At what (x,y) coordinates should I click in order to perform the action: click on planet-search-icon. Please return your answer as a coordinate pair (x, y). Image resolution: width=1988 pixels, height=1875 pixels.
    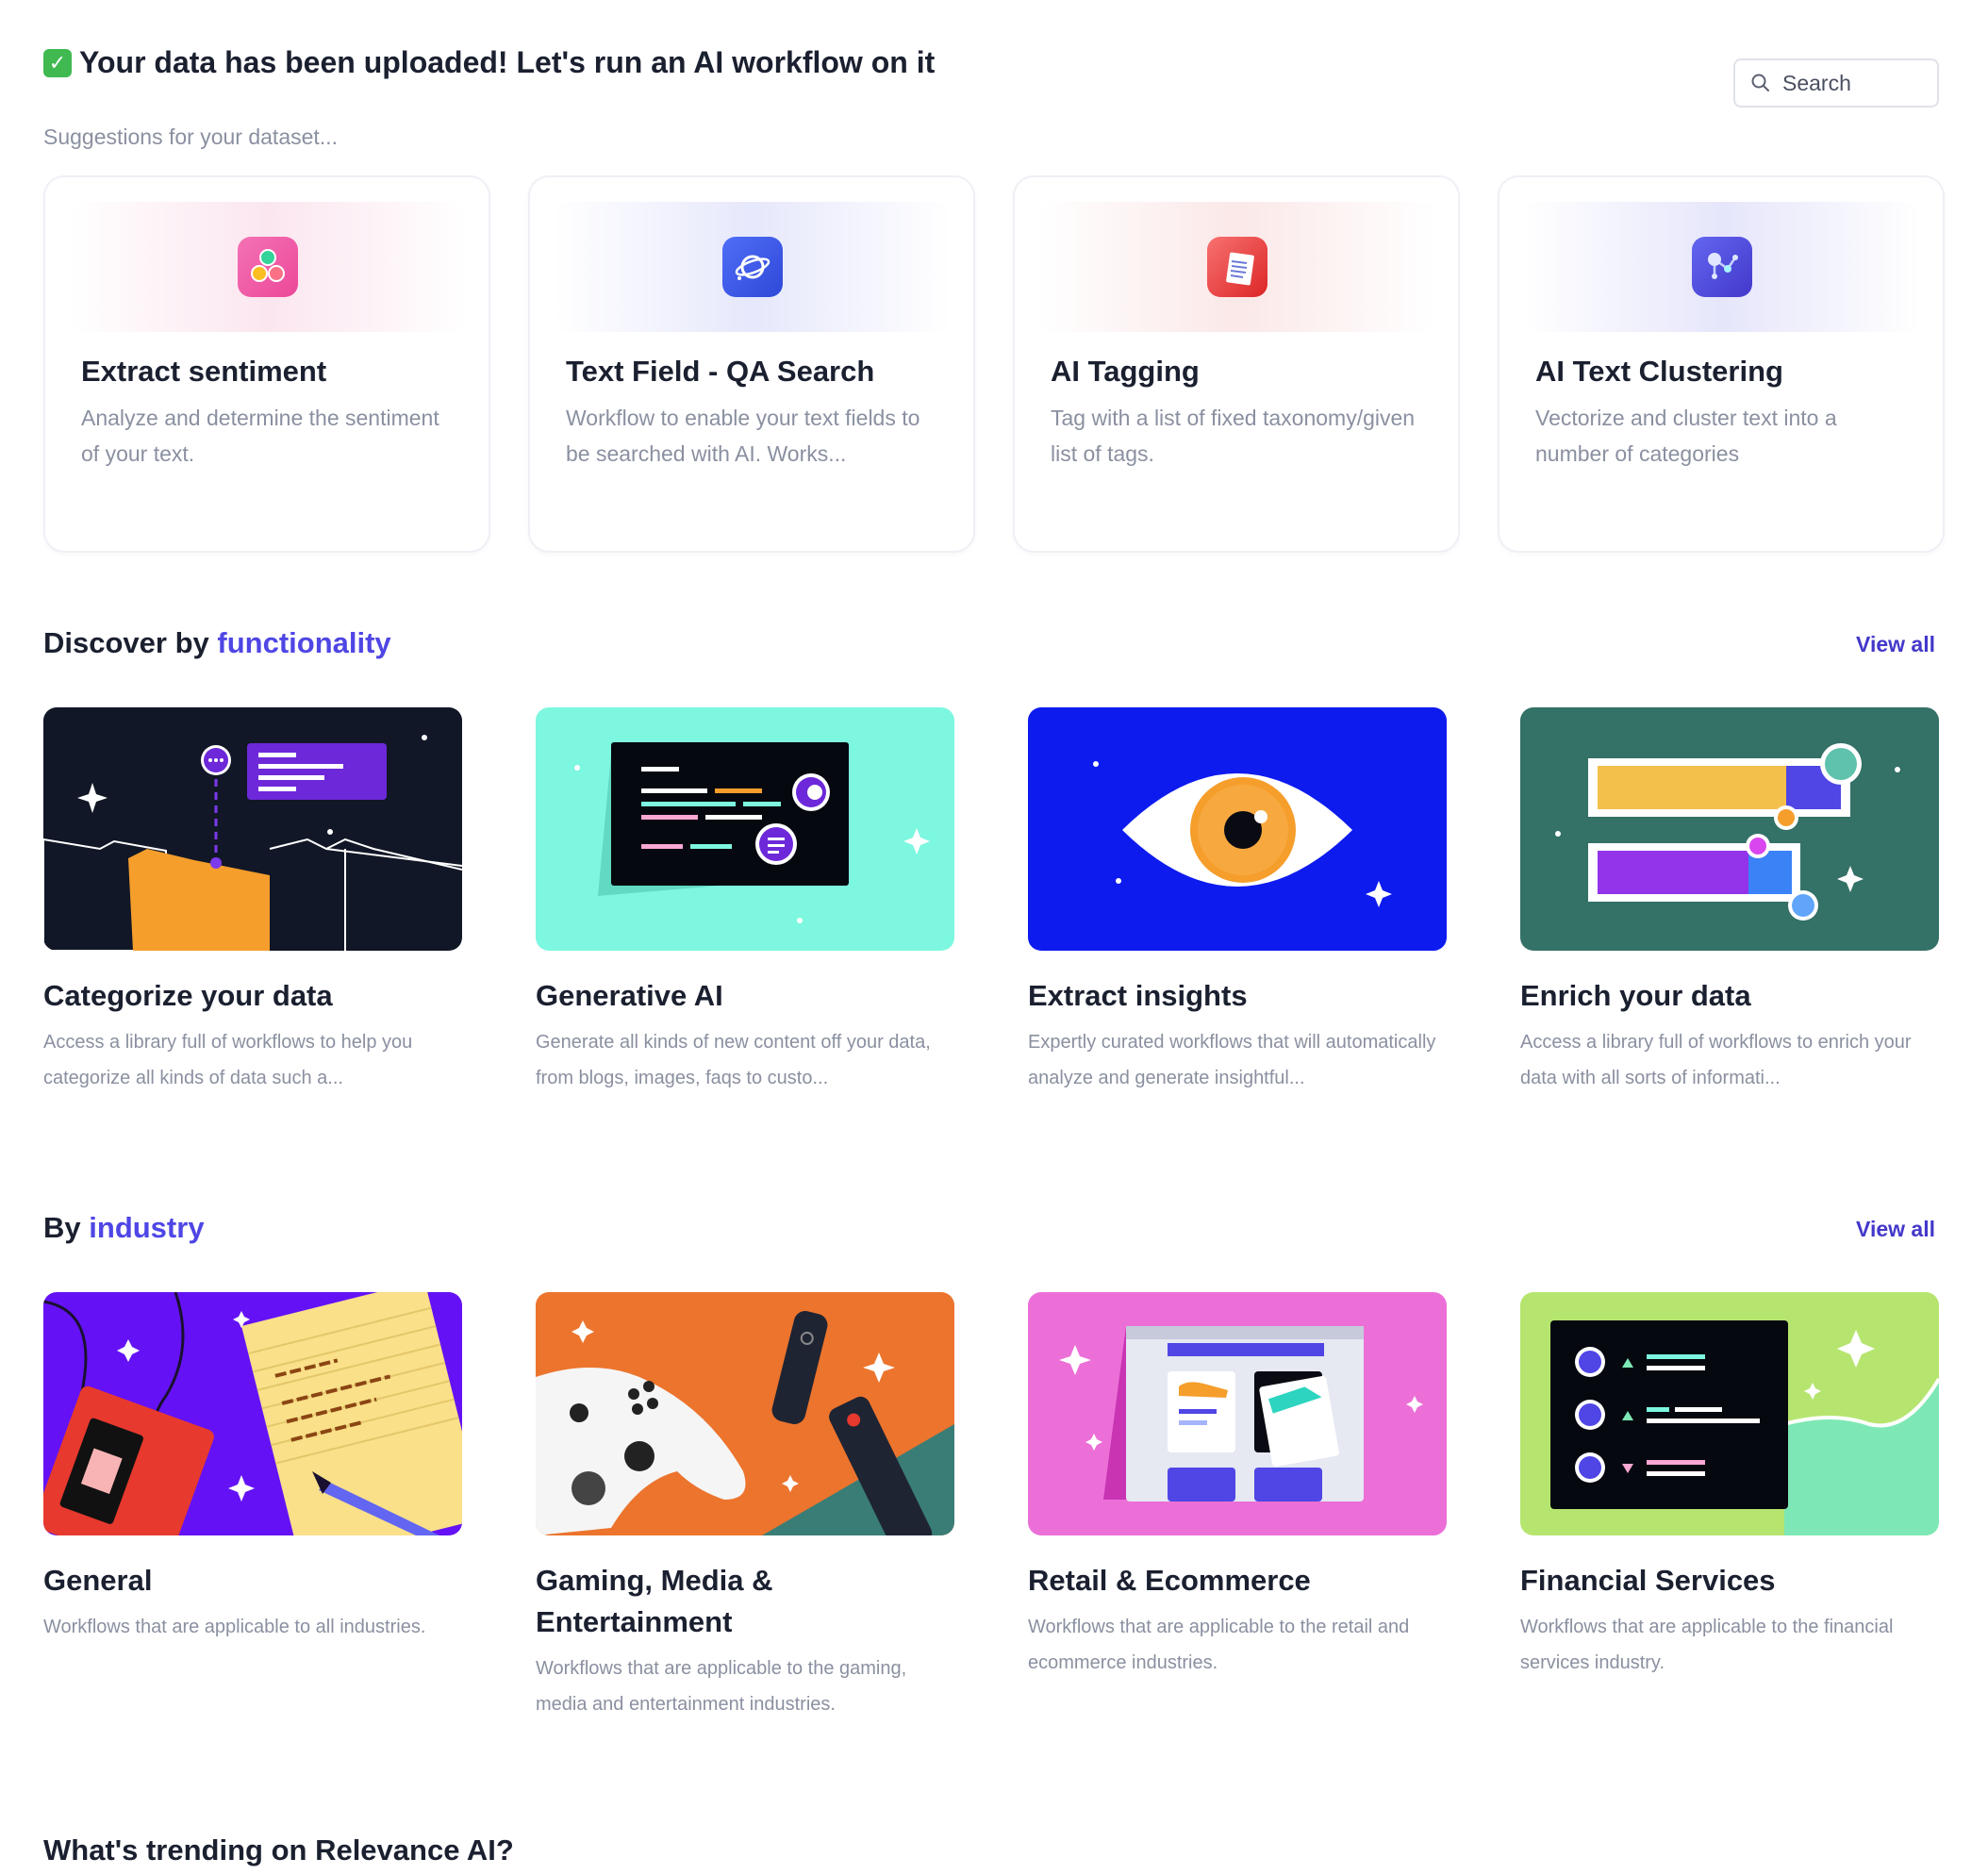
    Looking at the image, I should click on (752, 267).